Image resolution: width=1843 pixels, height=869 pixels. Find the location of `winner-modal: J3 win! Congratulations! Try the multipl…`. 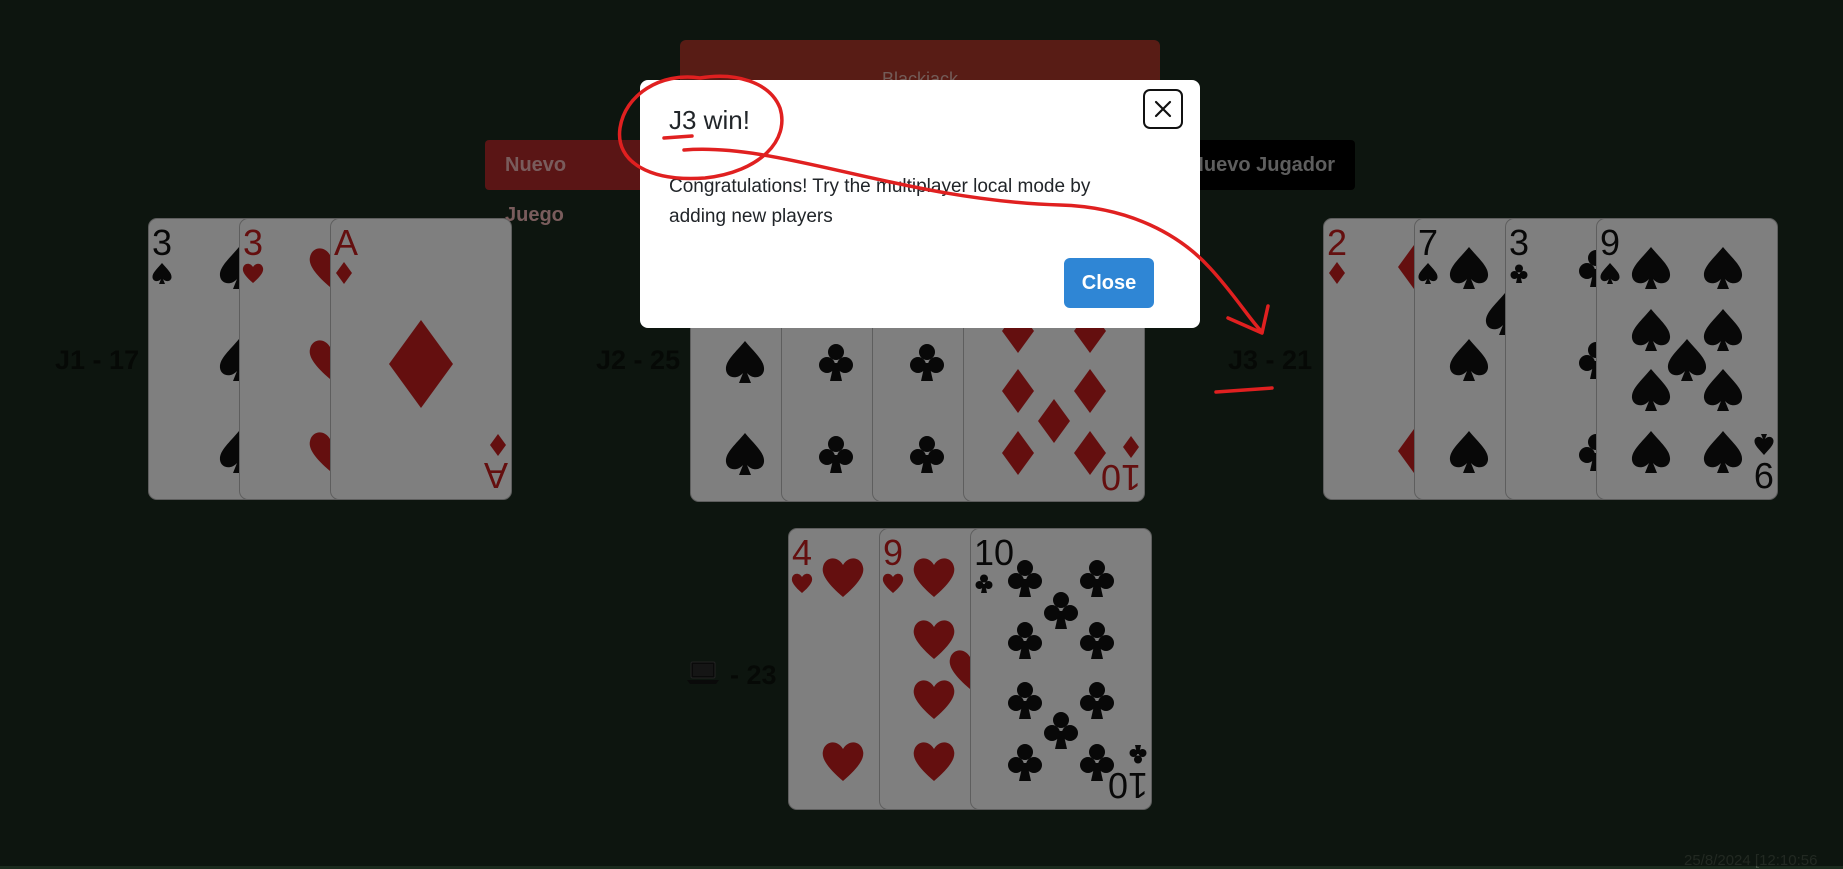

winner-modal: J3 win! Congratulations! Try the multipl… is located at coordinates (920, 204).